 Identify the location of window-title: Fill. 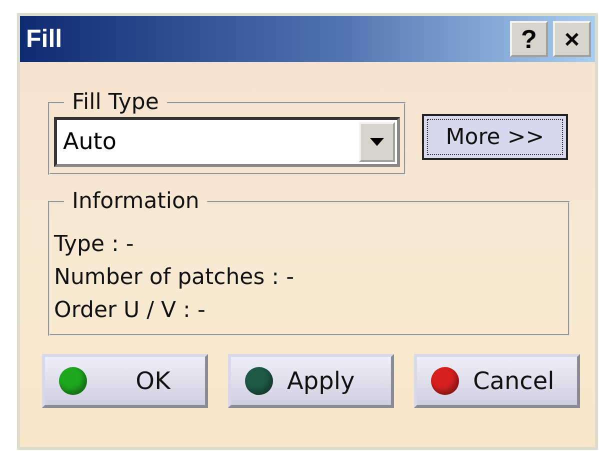
(44, 39).